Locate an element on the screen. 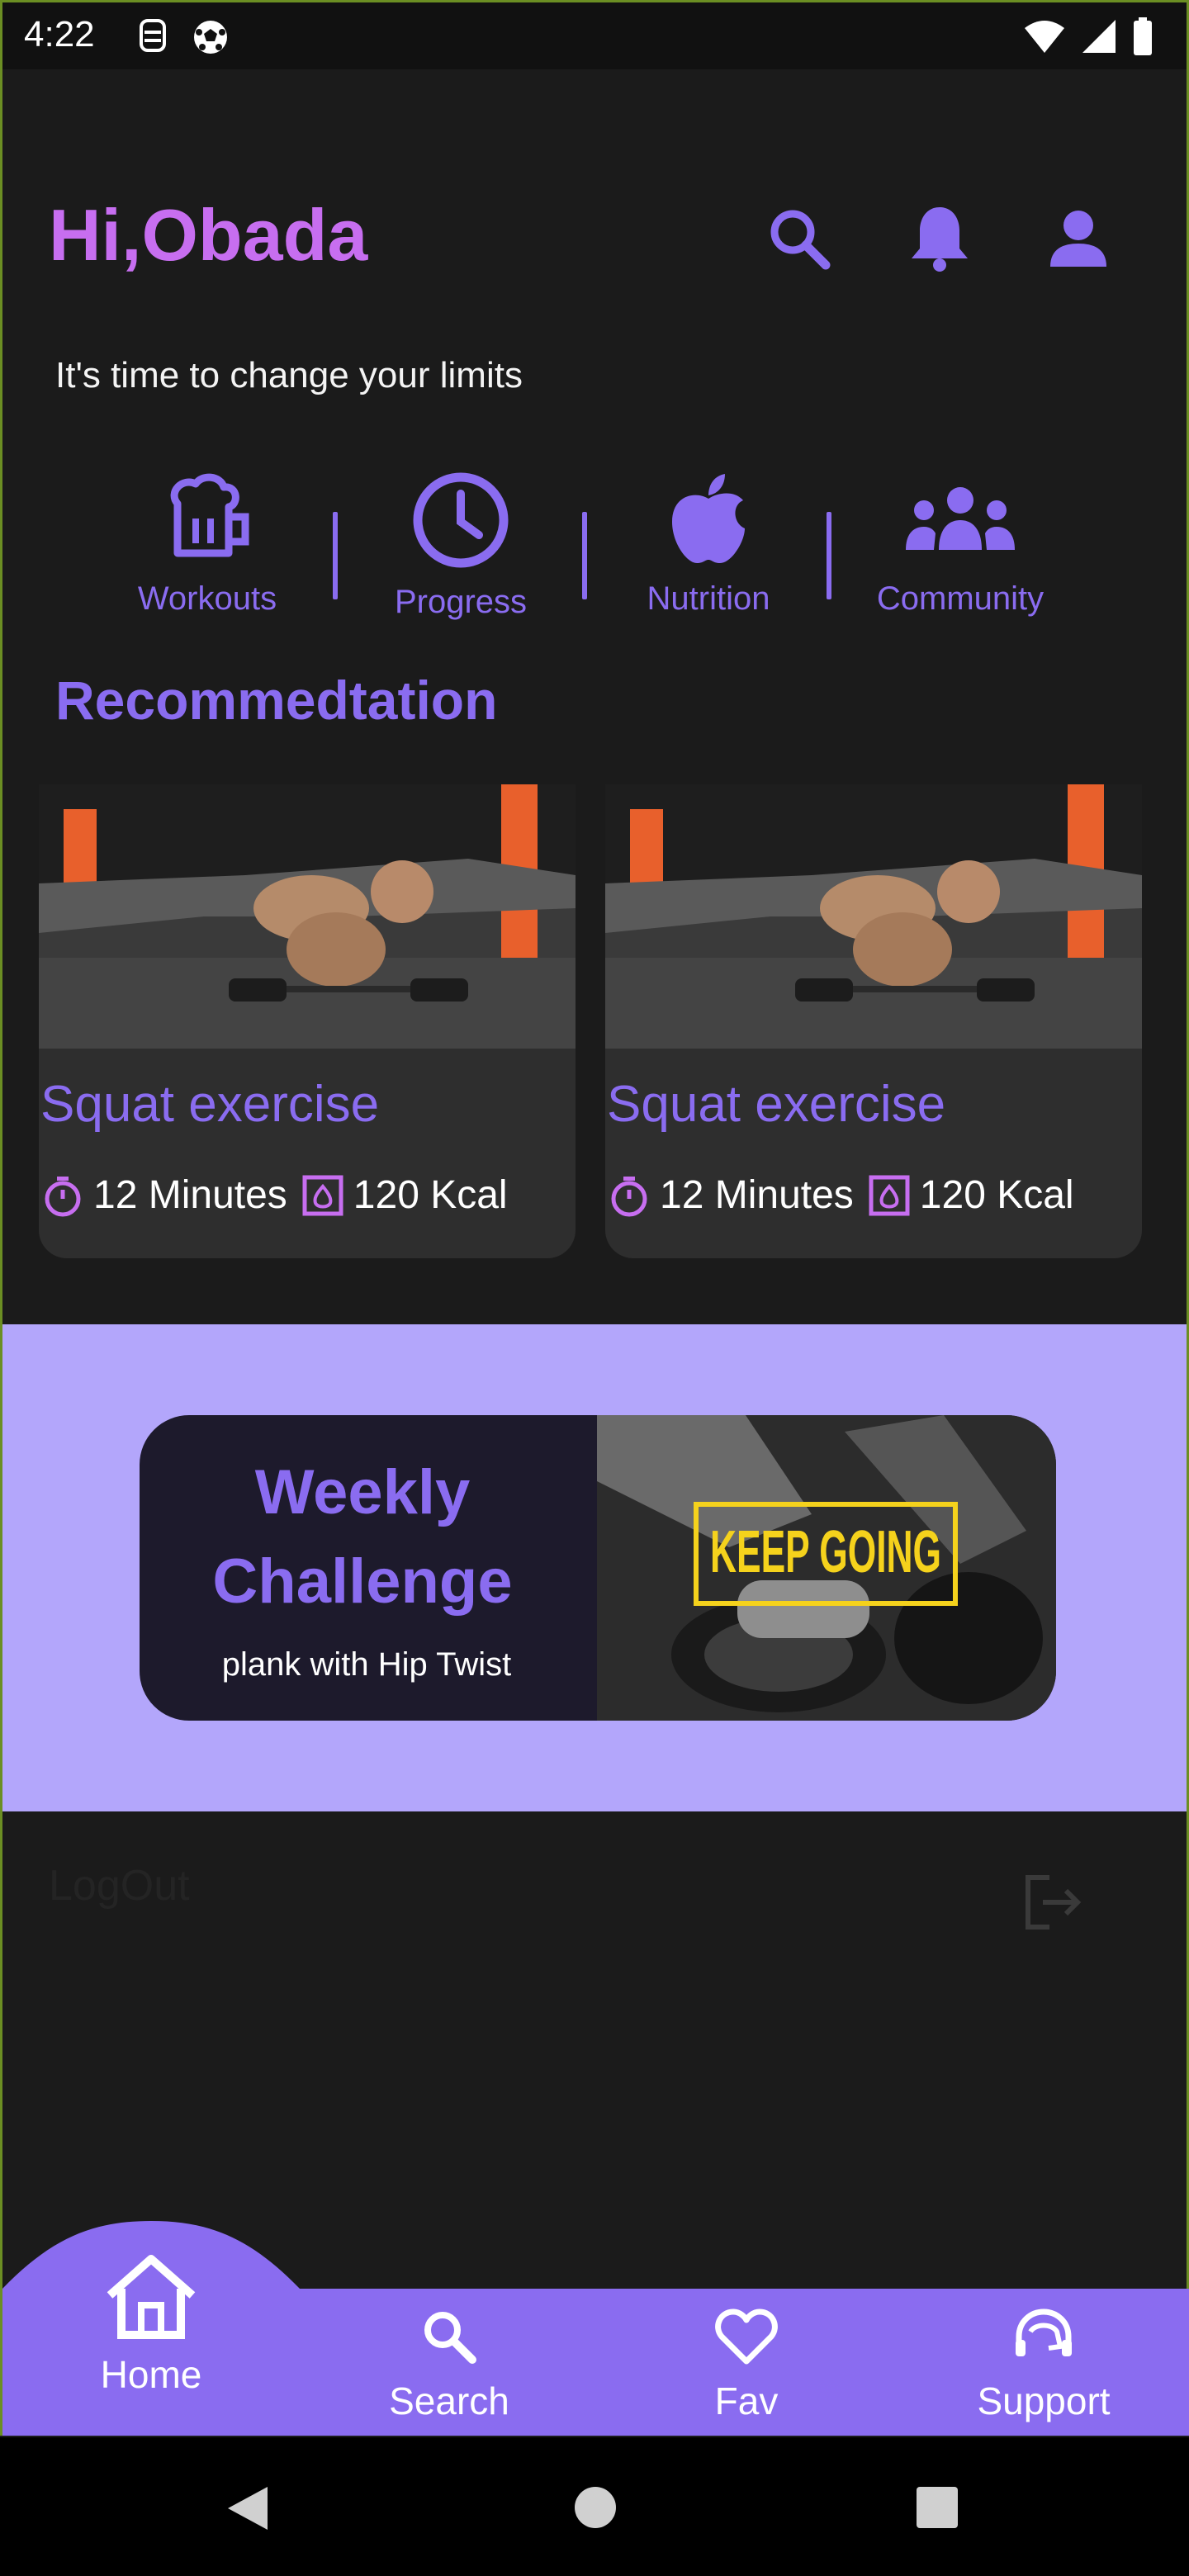  clock-icon is located at coordinates (460, 522).